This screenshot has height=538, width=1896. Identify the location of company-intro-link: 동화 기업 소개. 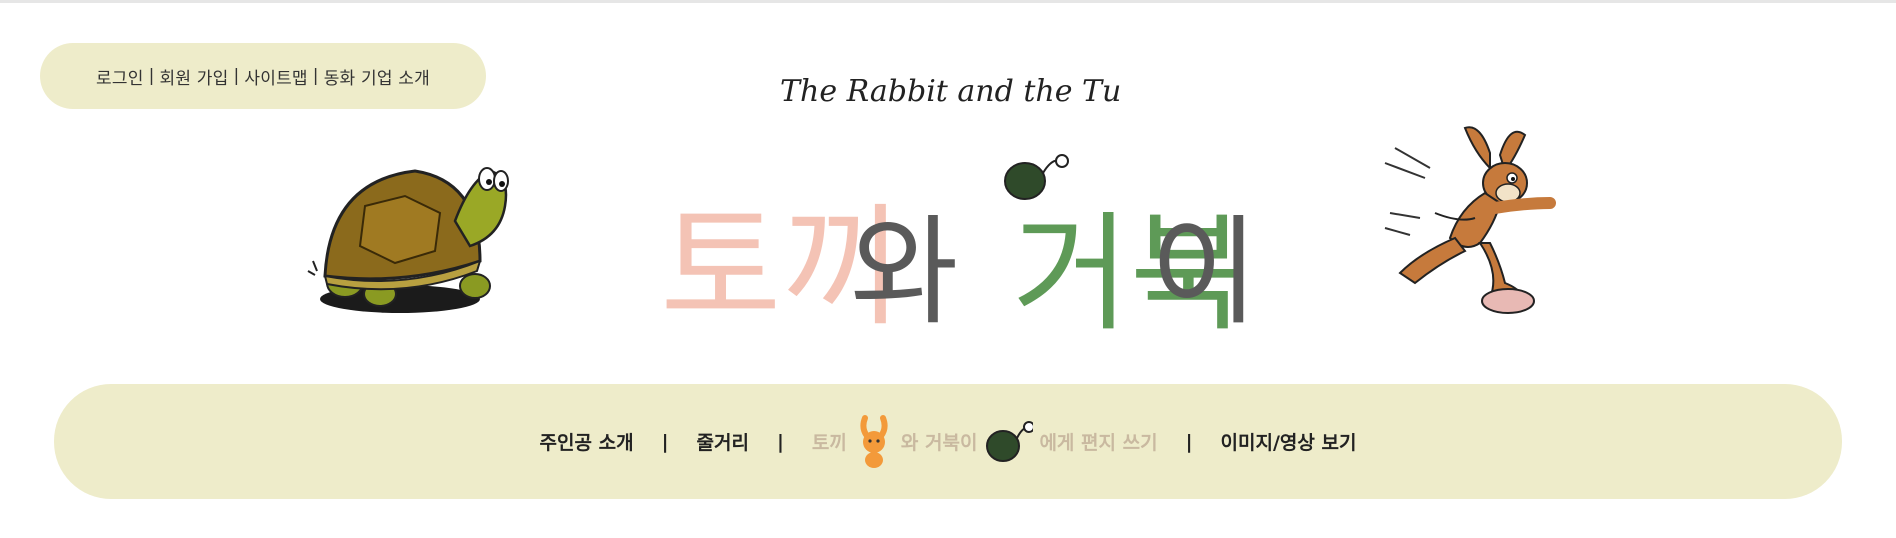
(377, 76).